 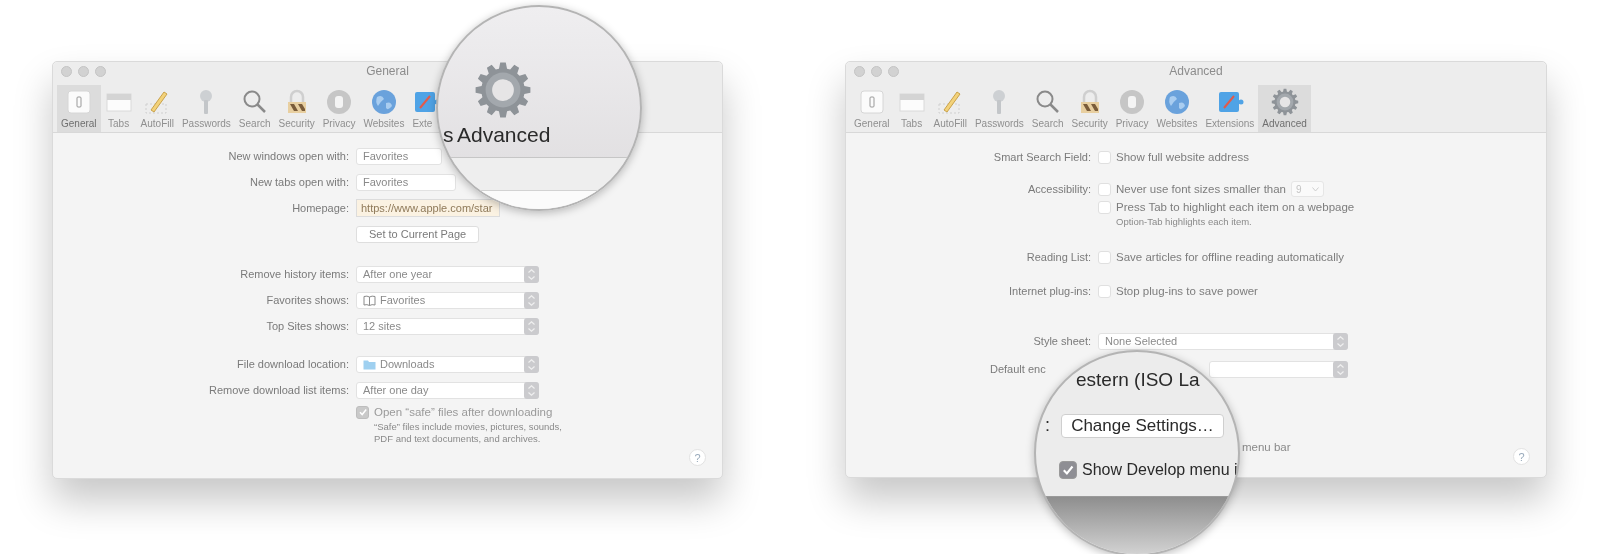 What do you see at coordinates (468, 433) in the screenshot?
I see `help-note: “Safe” files include movies, pictures, sounds, PDF and text documents, and archives.` at bounding box center [468, 433].